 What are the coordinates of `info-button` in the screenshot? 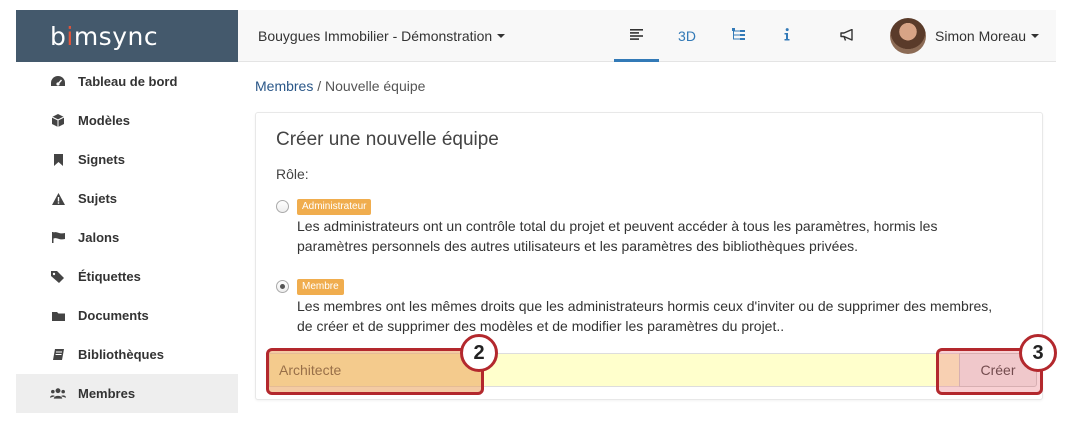 It's located at (787, 36).